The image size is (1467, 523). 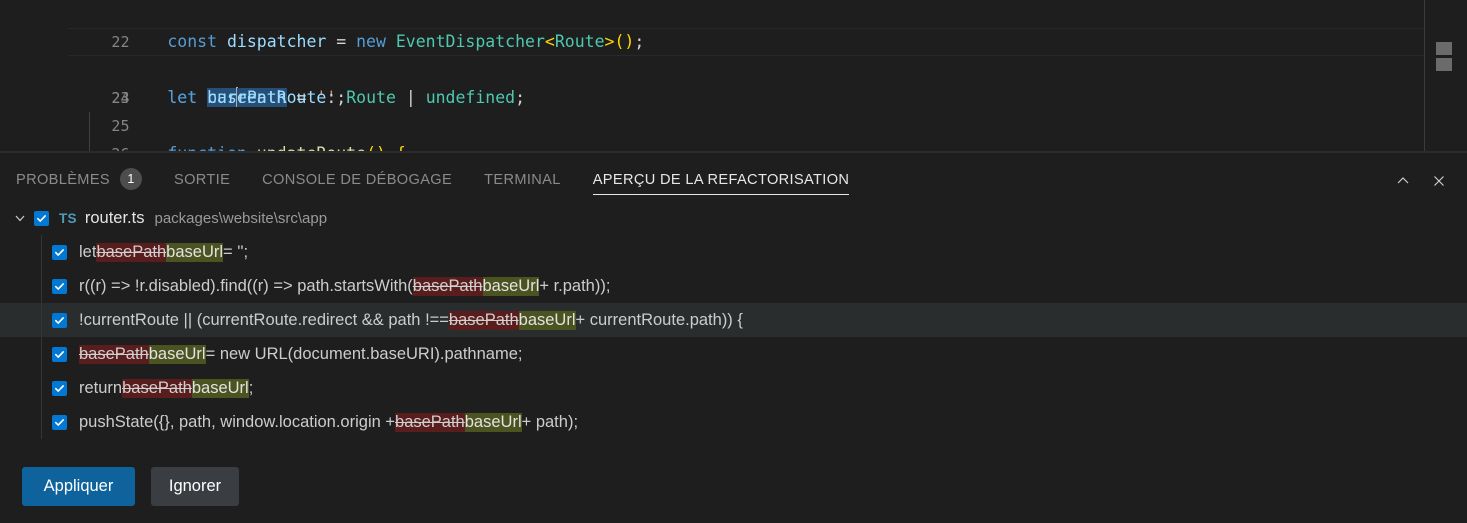 I want to click on close-icon, so click(x=1439, y=181).